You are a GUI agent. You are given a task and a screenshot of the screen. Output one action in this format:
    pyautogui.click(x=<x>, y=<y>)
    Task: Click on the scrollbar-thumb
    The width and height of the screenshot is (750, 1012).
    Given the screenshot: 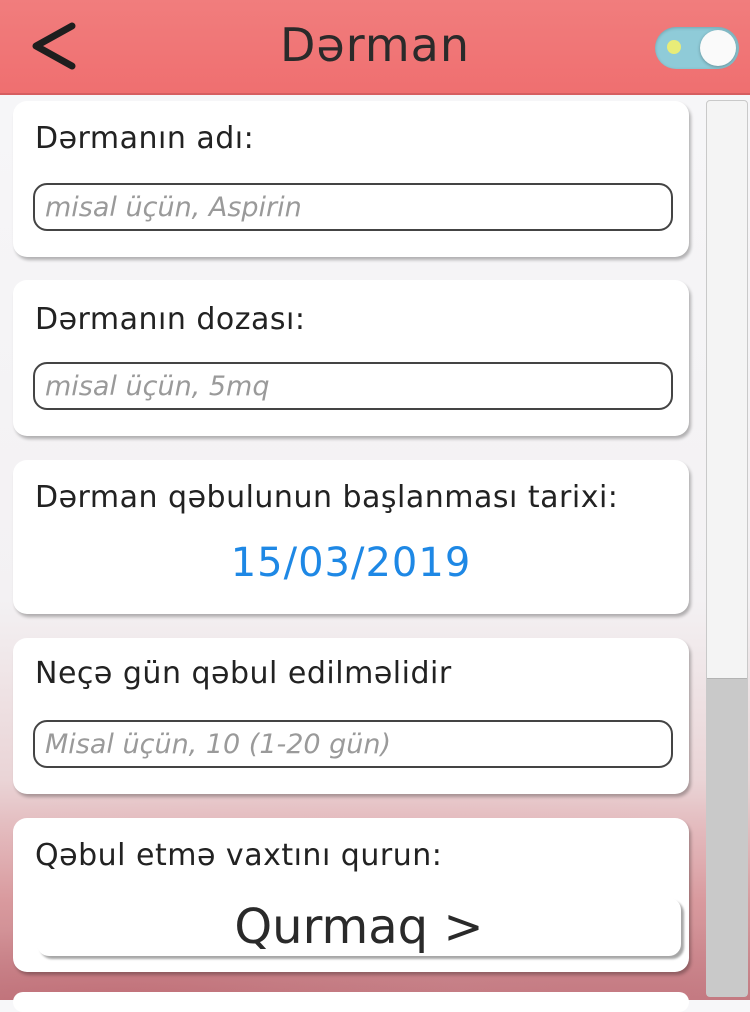 What is the action you would take?
    pyautogui.click(x=727, y=837)
    